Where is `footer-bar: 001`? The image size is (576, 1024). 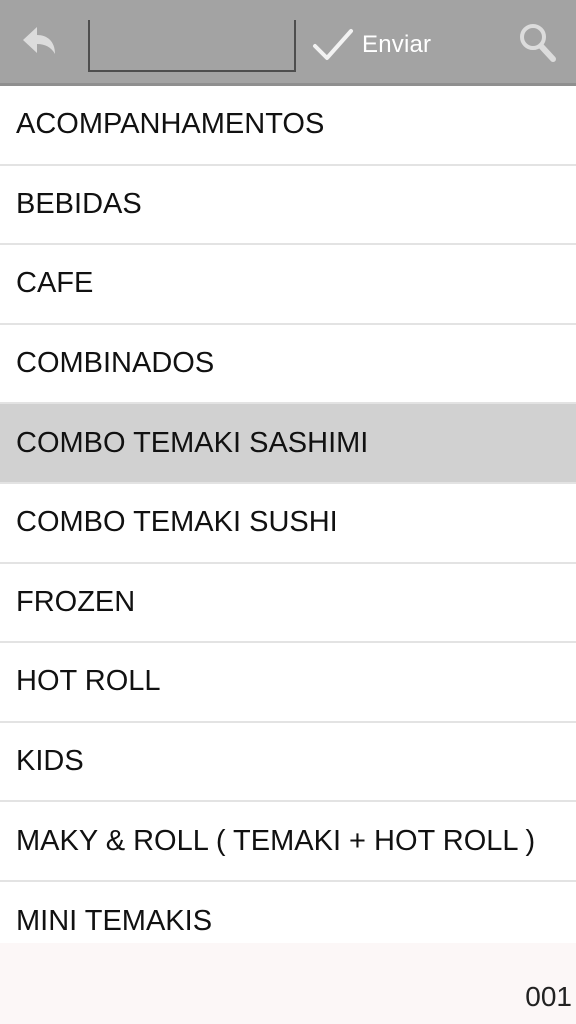 footer-bar: 001 is located at coordinates (288, 983).